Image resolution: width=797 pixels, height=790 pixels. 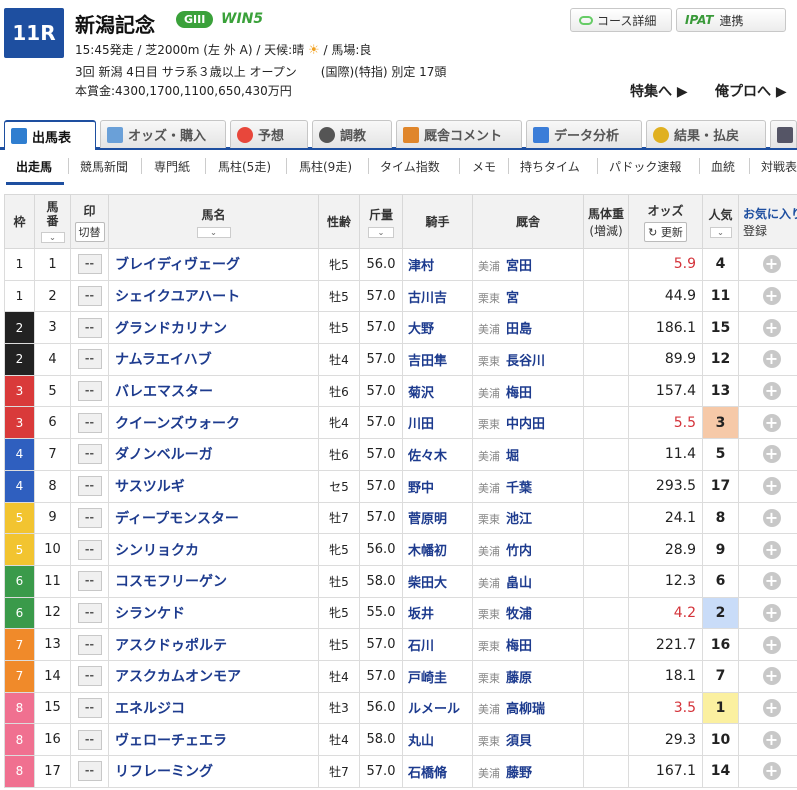 What do you see at coordinates (437, 296) in the screenshot?
I see `jockey-link: 古川吉` at bounding box center [437, 296].